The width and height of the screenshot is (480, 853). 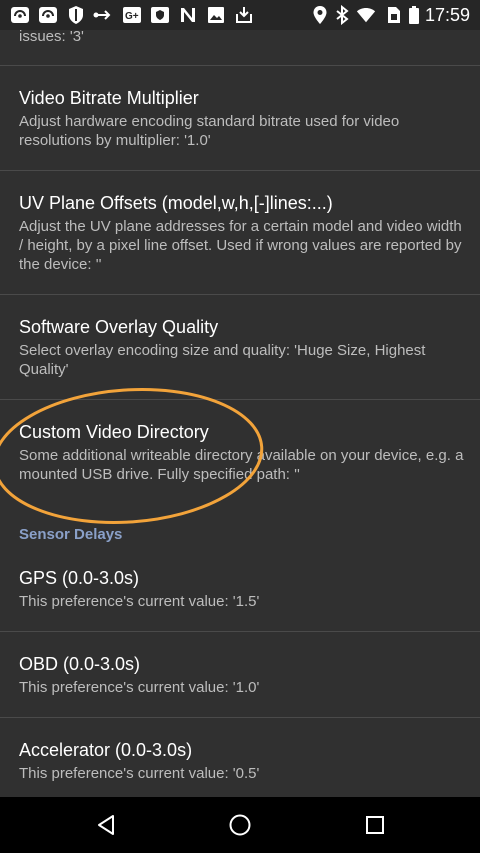 I want to click on back-button, so click(x=106, y=825).